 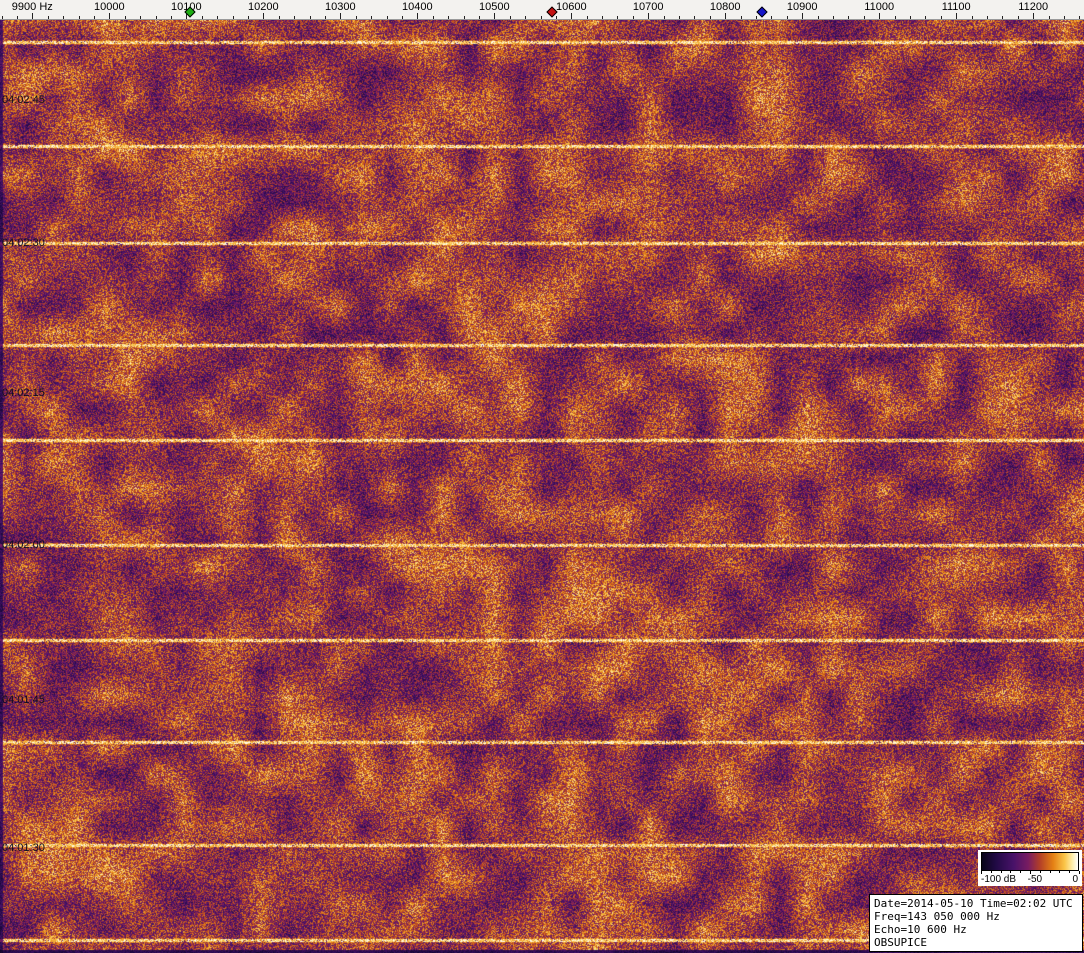 I want to click on freq-label-9900: 9900 Hz, so click(x=32, y=7).